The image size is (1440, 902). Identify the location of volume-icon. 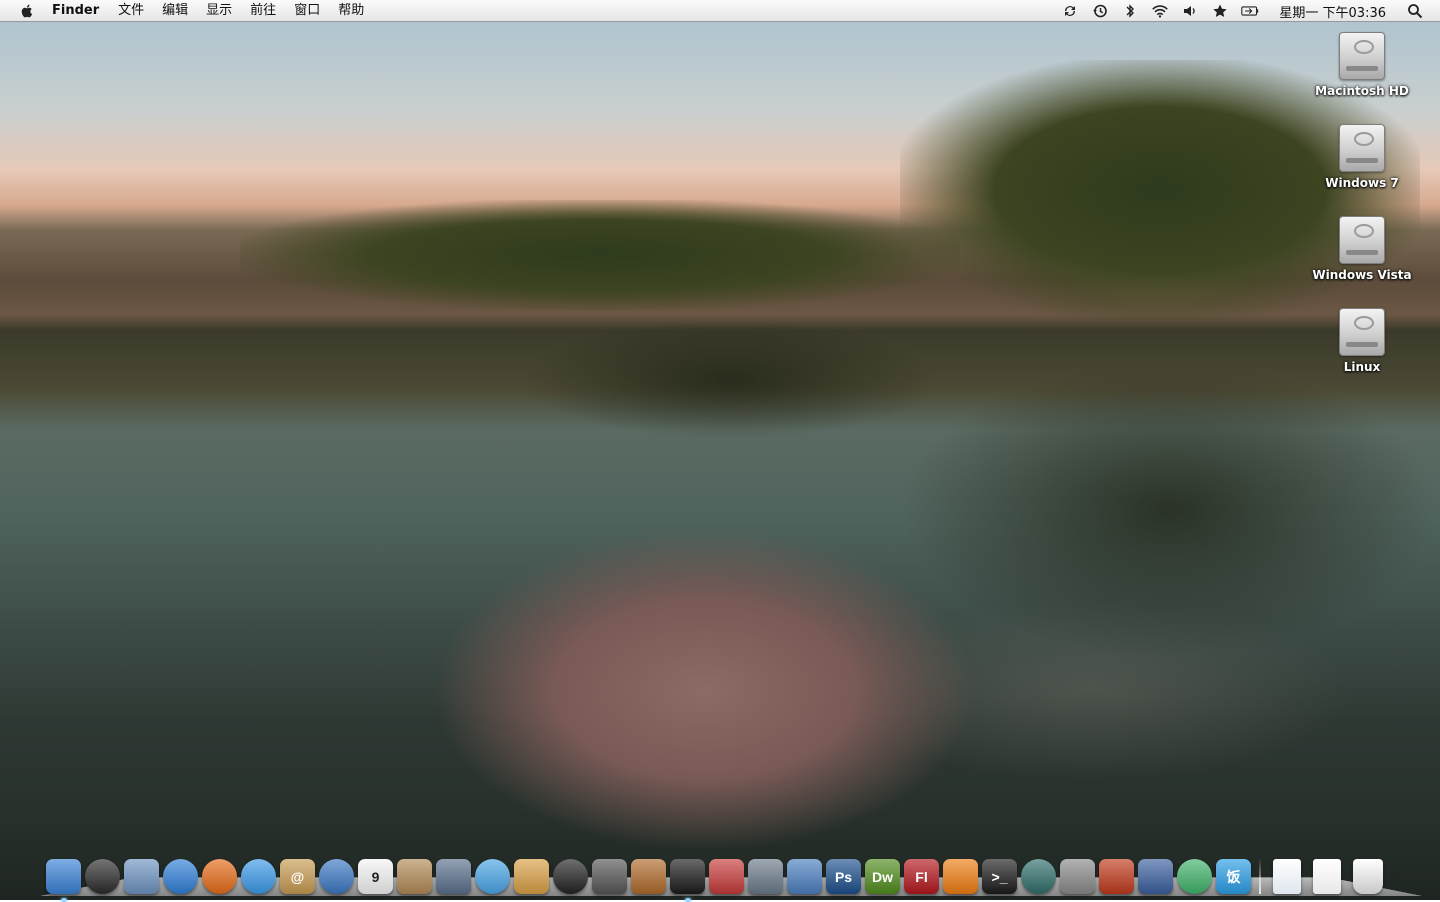
(1190, 11).